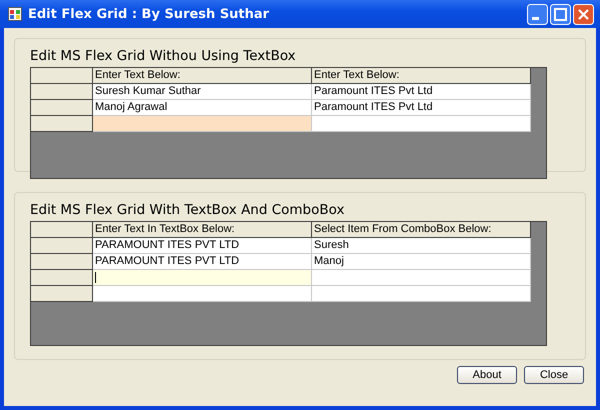  Describe the element at coordinates (202, 108) in the screenshot. I see `table-cell: Manoj Agrawal` at that location.